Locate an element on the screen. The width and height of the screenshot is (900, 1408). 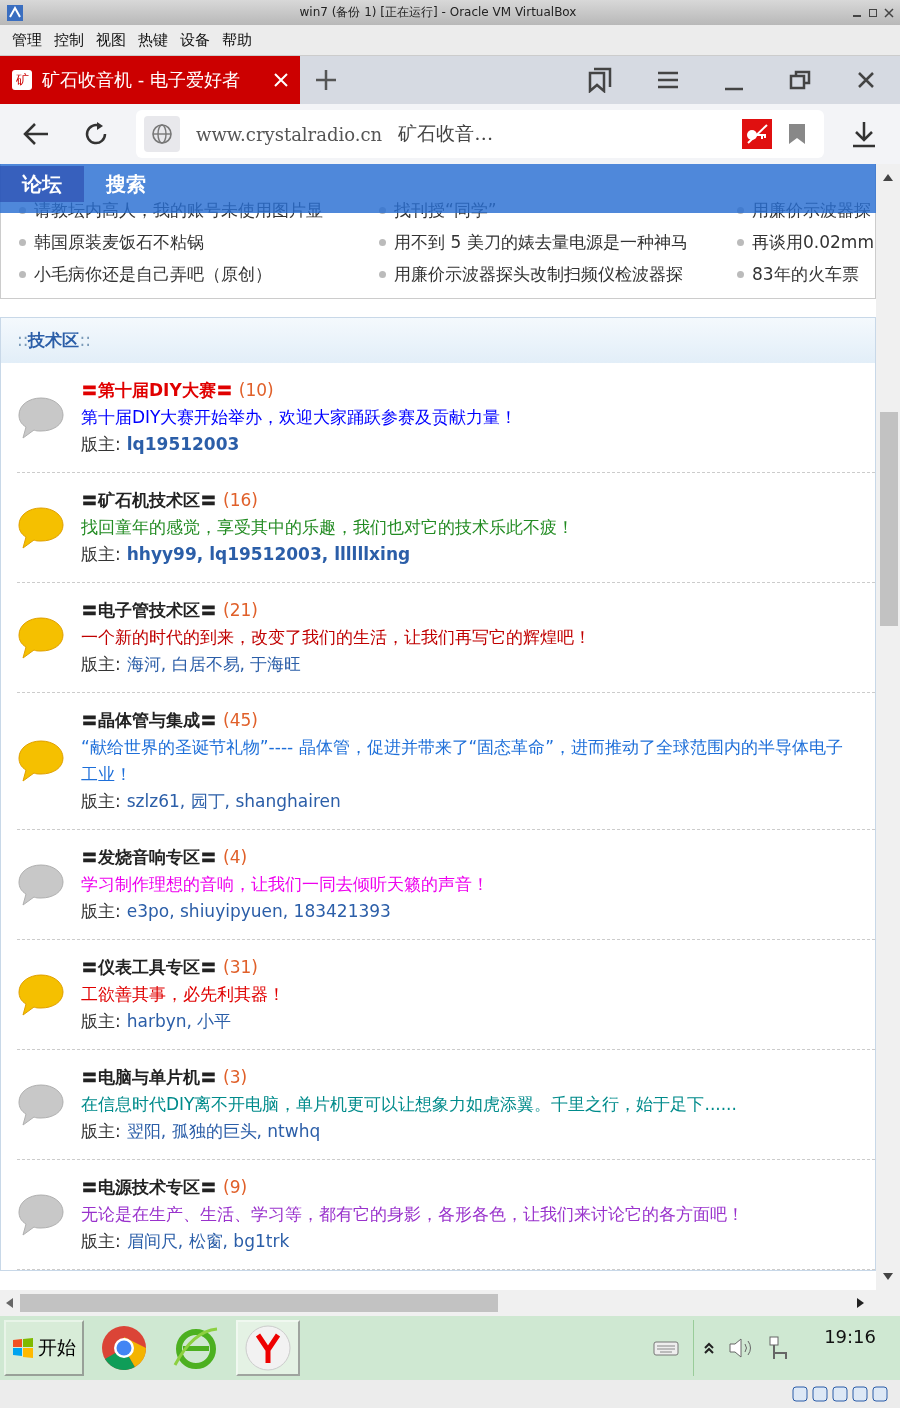
forum-description: 第十届DIY大赛开始举办，欢迎大家踊跃参赛及贡献力量！ is located at coordinates (300, 417).